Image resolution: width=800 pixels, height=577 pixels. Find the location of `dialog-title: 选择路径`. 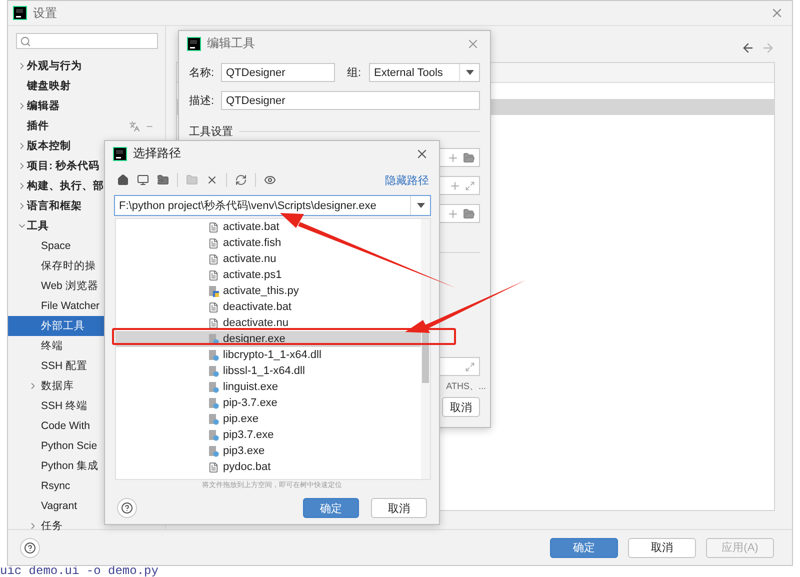

dialog-title: 选择路径 is located at coordinates (157, 153).